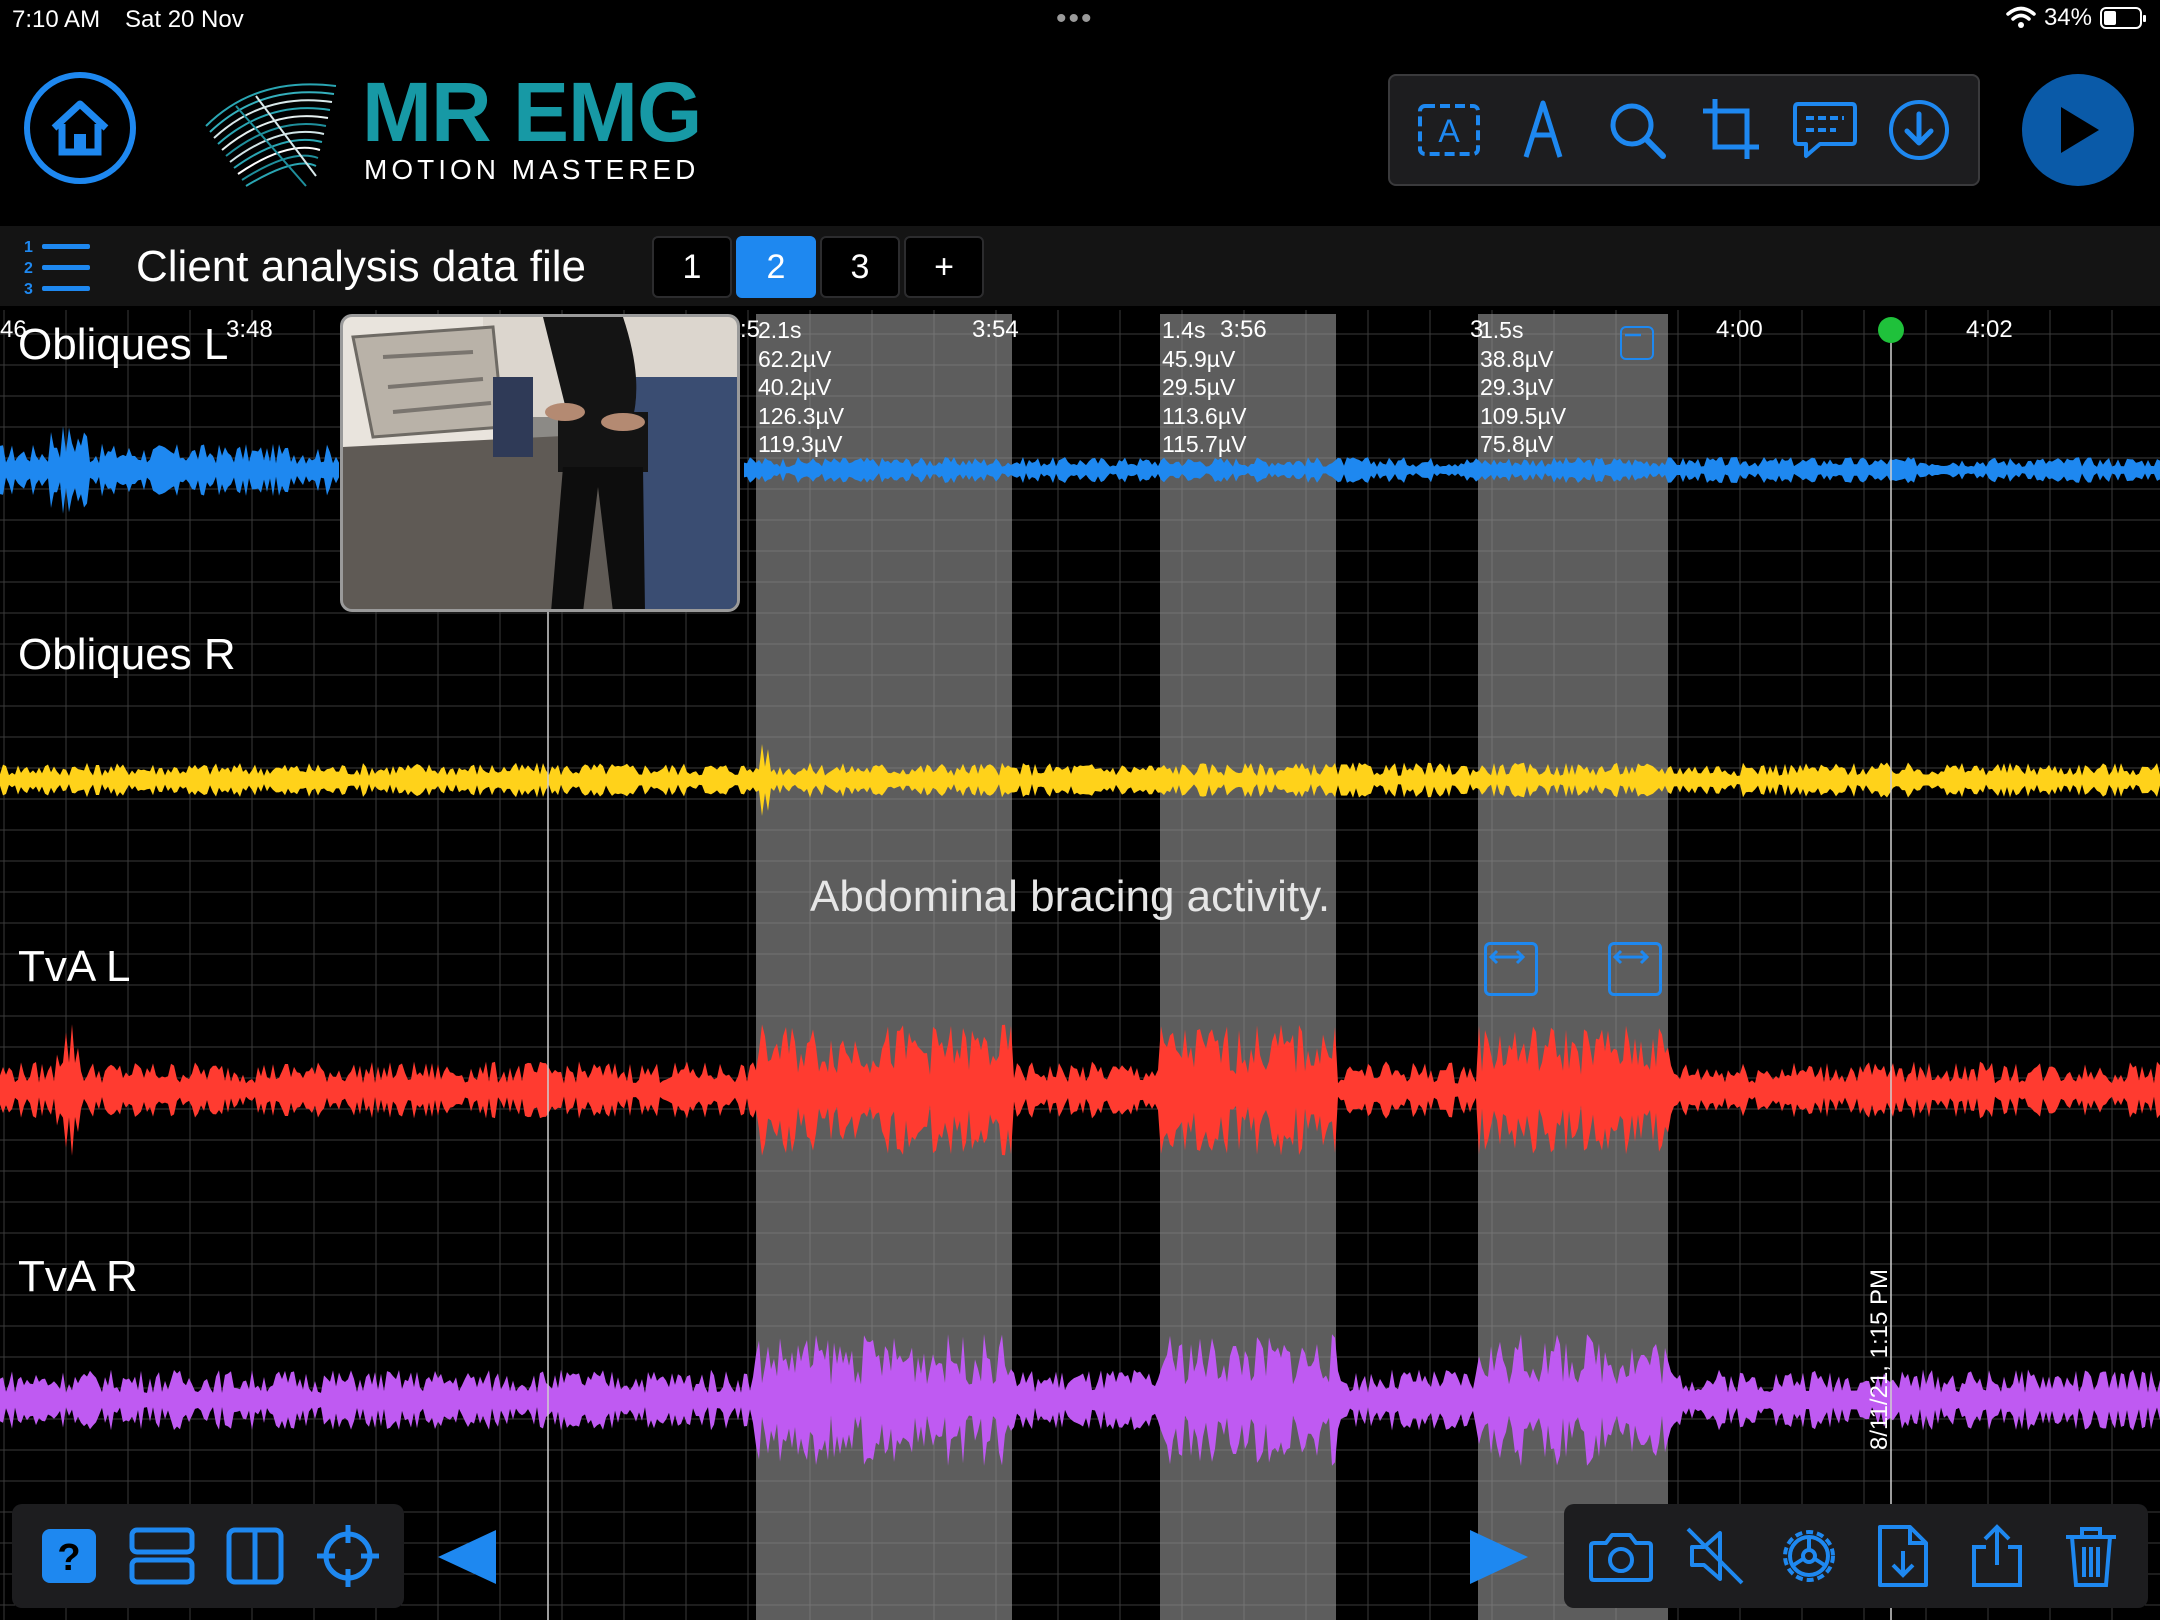 The height and width of the screenshot is (1620, 2160). I want to click on selection-value: 29.5µV, so click(1199, 387).